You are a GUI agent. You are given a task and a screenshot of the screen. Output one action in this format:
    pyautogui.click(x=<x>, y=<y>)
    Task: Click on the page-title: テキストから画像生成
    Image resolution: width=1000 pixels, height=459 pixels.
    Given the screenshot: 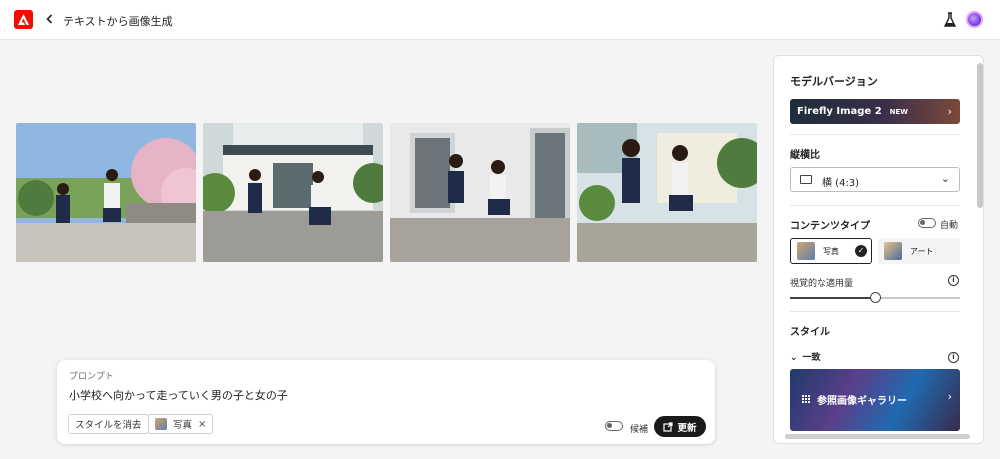 What is the action you would take?
    pyautogui.click(x=118, y=21)
    